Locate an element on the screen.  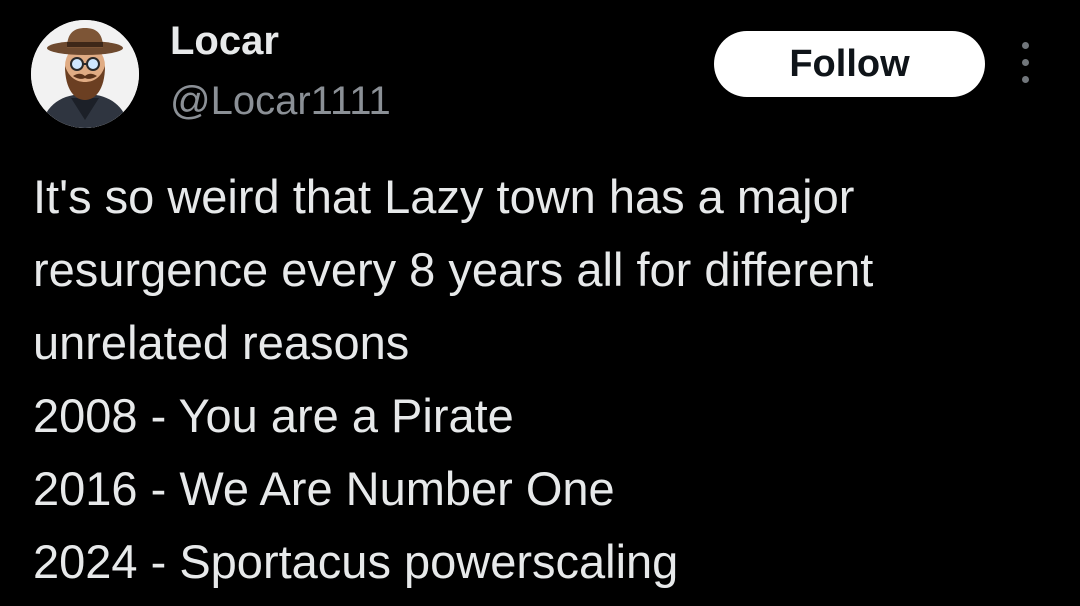
tweet-text-line: 2008 - You are a Pirate is located at coordinates (273, 415).